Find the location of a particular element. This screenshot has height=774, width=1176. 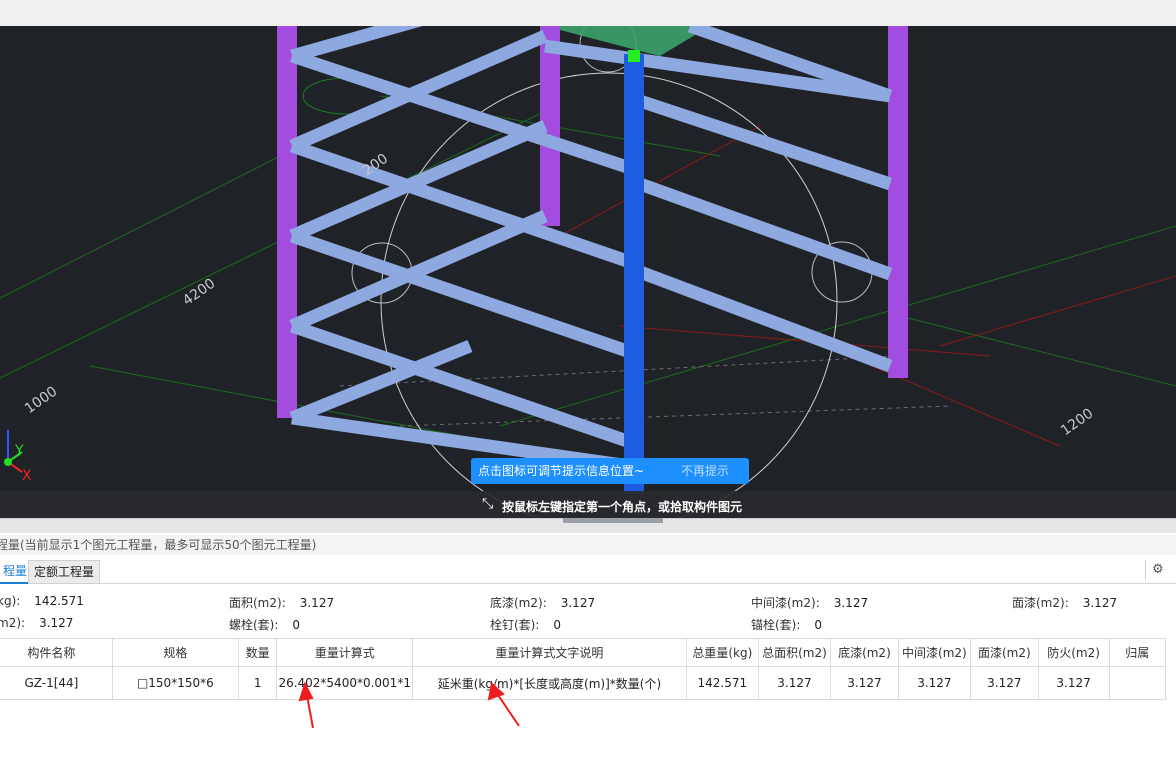

summary-item: 面积(m2): 3.127 is located at coordinates (282, 603).